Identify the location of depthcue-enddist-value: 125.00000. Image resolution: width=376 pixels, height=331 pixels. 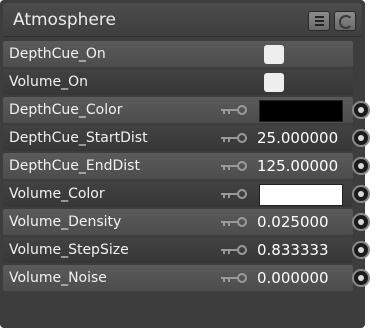
(297, 166).